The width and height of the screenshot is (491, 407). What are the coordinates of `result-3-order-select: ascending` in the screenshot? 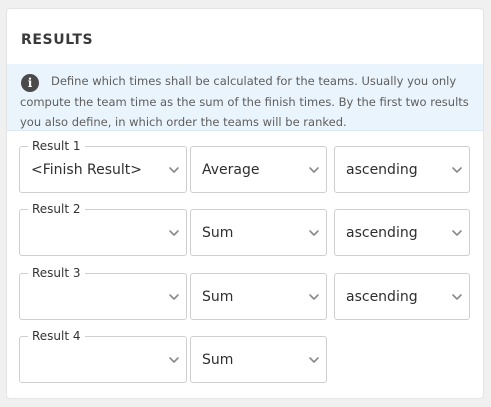 It's located at (402, 296).